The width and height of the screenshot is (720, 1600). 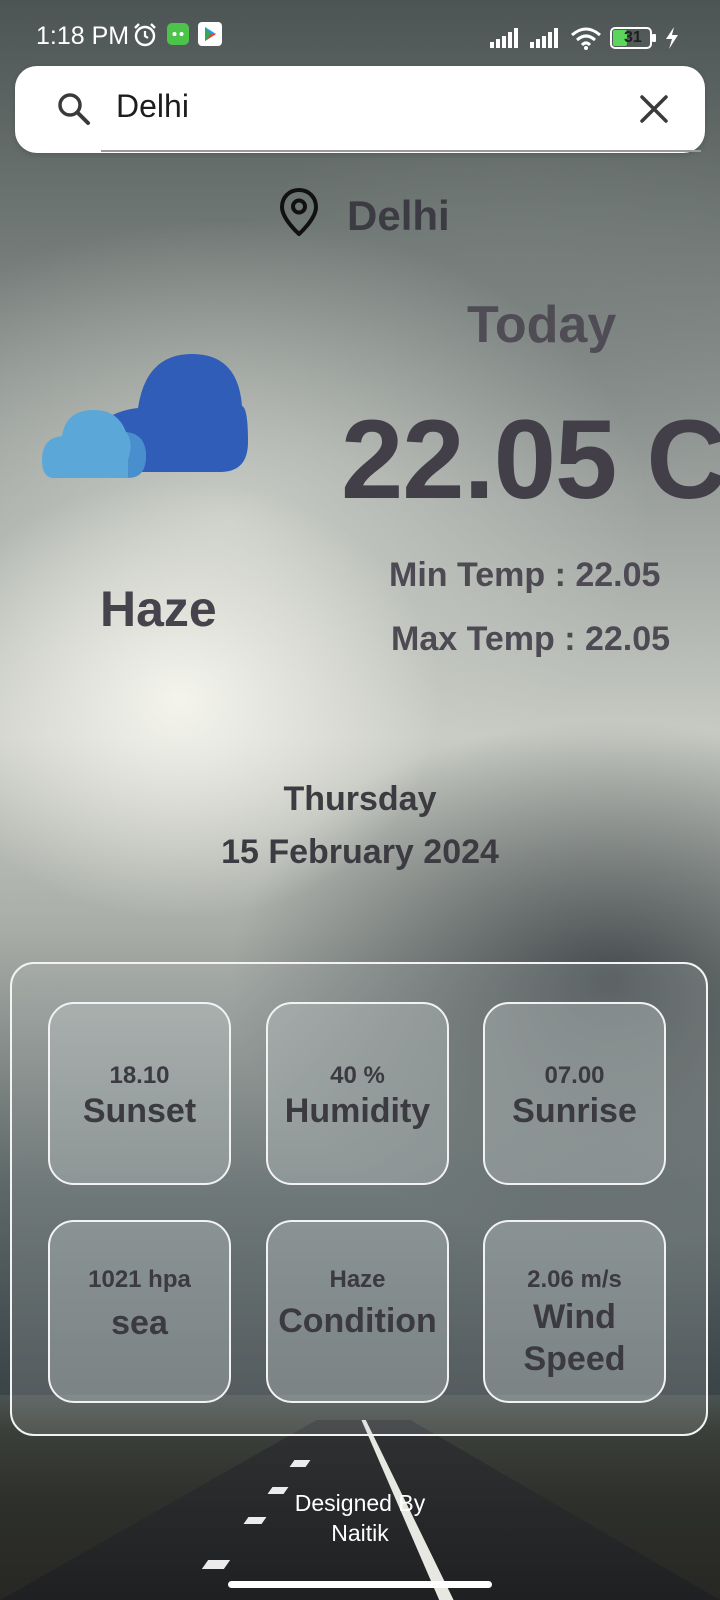 What do you see at coordinates (357, 1279) in the screenshot?
I see `detail-value: Haze` at bounding box center [357, 1279].